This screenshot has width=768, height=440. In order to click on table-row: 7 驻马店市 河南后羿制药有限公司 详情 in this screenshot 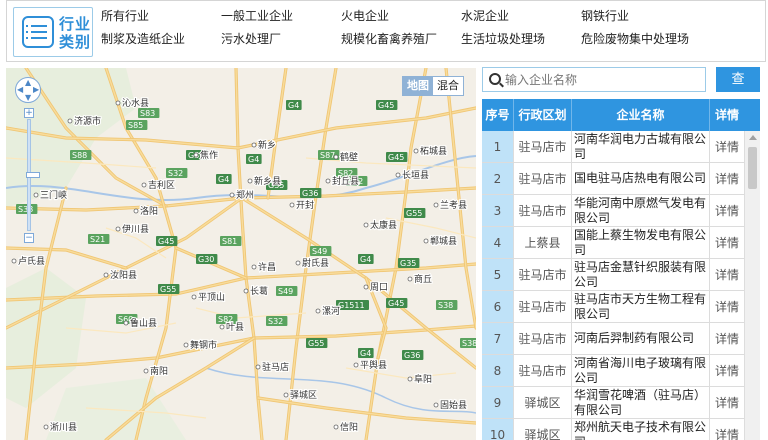, I will do `click(613, 339)`.